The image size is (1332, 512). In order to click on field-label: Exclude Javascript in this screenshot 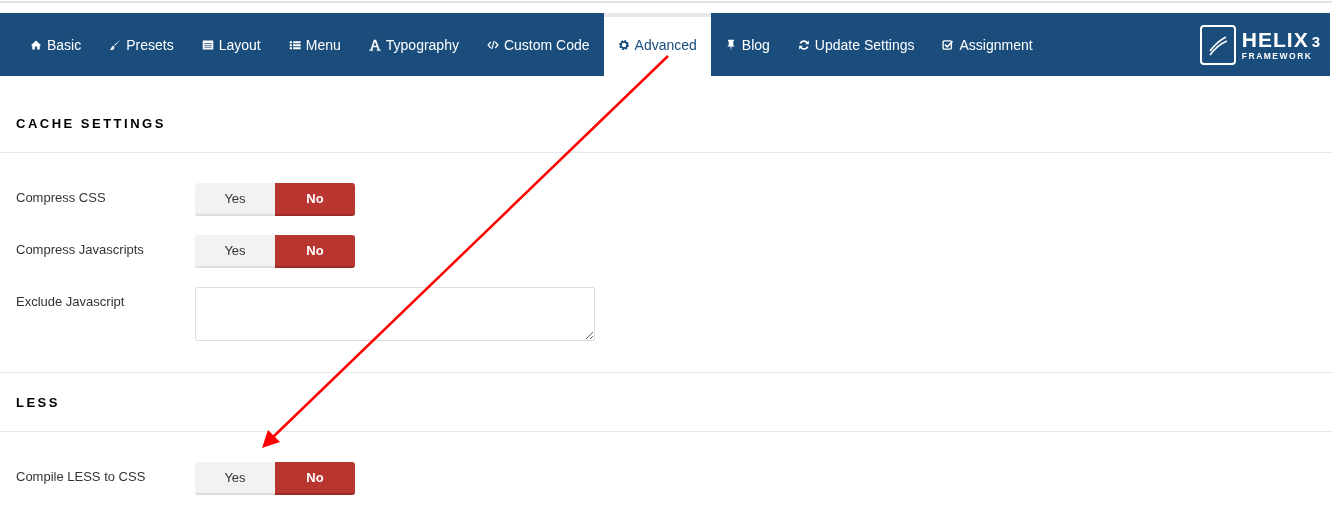, I will do `click(71, 301)`.